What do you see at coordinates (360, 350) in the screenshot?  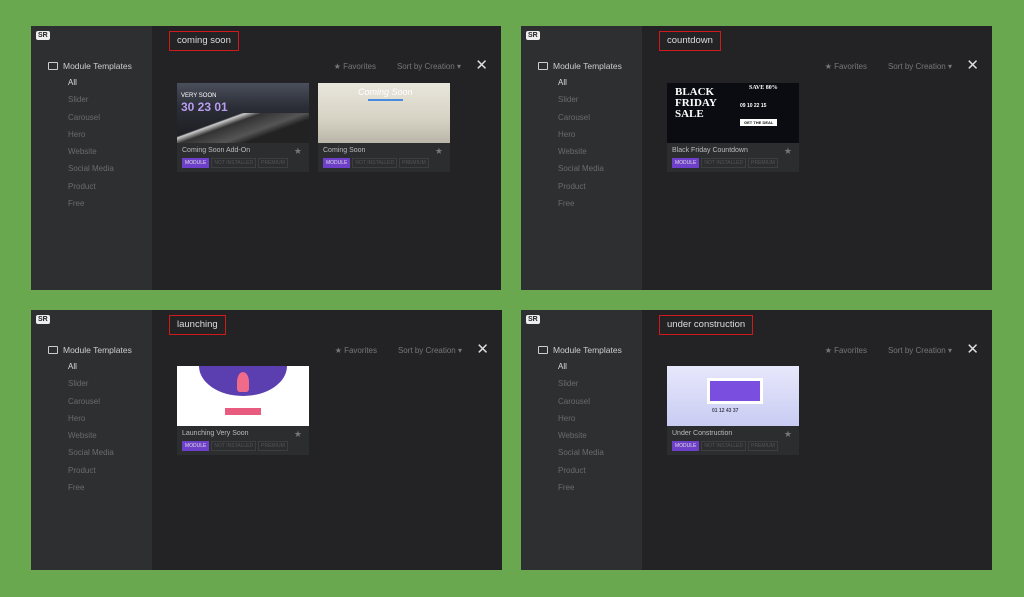 I see `favorites-label: Favorites` at bounding box center [360, 350].